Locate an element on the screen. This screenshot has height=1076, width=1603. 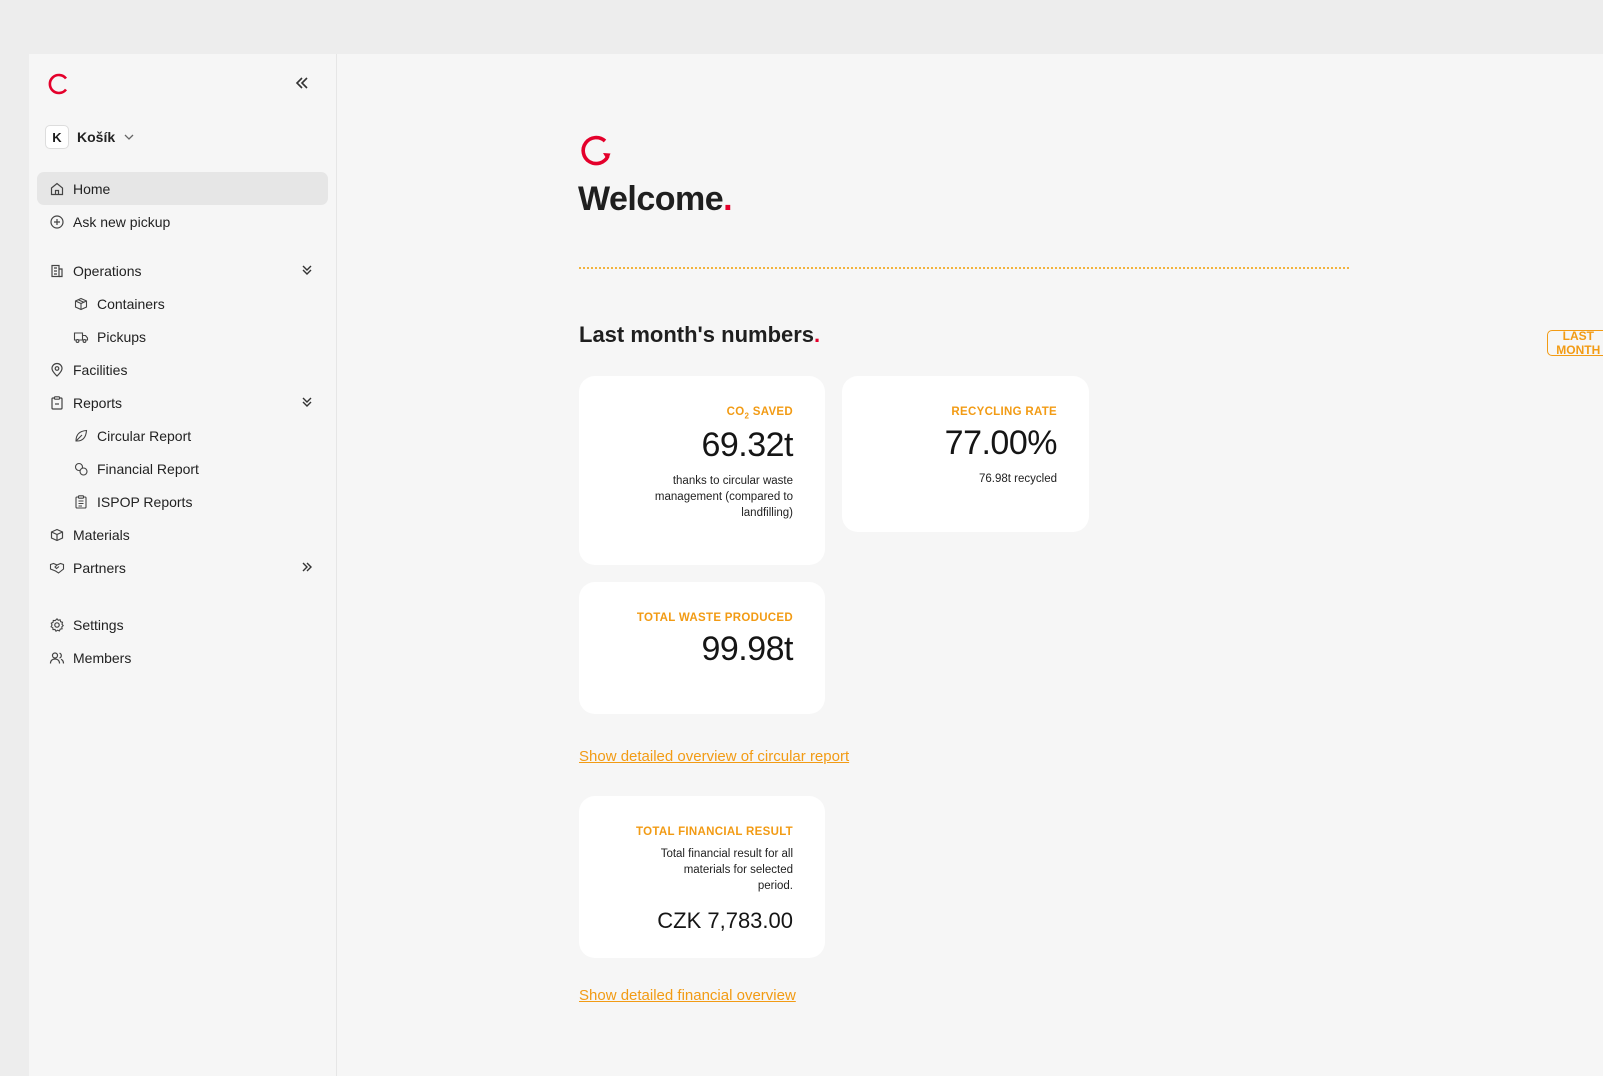
section-title: Last month's numbers. is located at coordinates (699, 335).